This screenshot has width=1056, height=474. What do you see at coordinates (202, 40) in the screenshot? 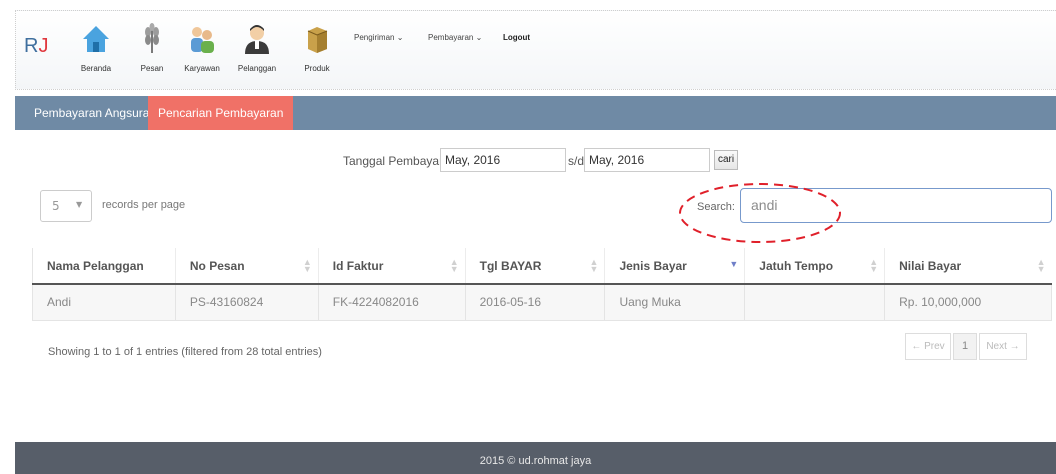
I see `employees-icon` at bounding box center [202, 40].